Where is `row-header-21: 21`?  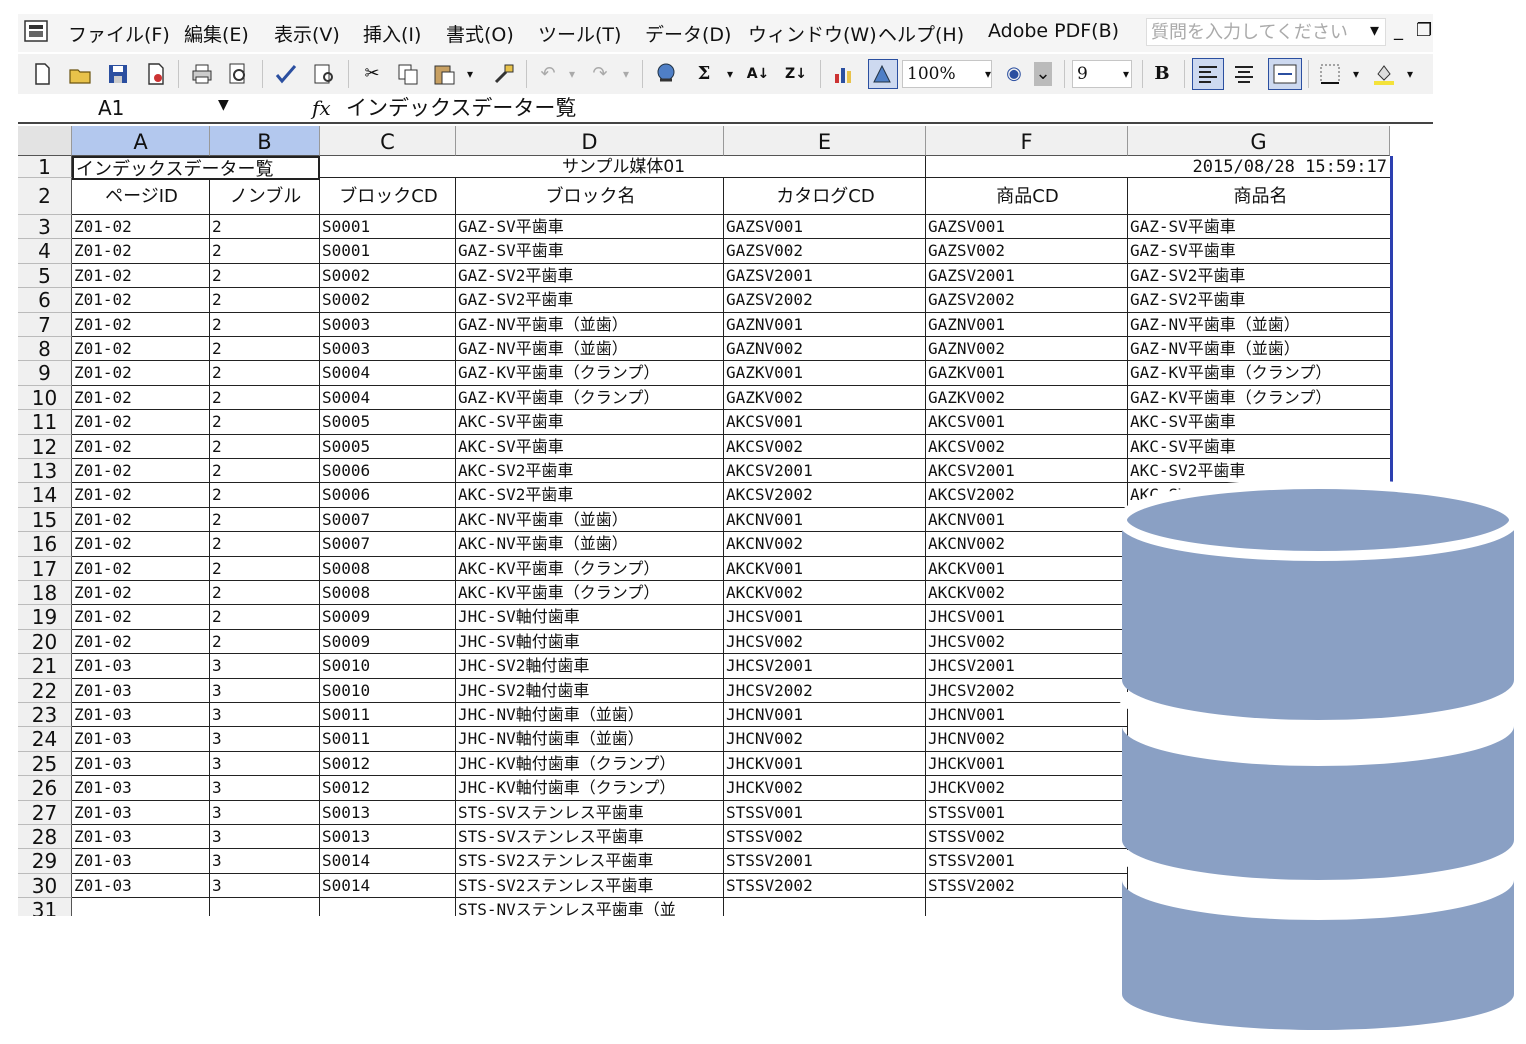 row-header-21: 21 is located at coordinates (45, 666).